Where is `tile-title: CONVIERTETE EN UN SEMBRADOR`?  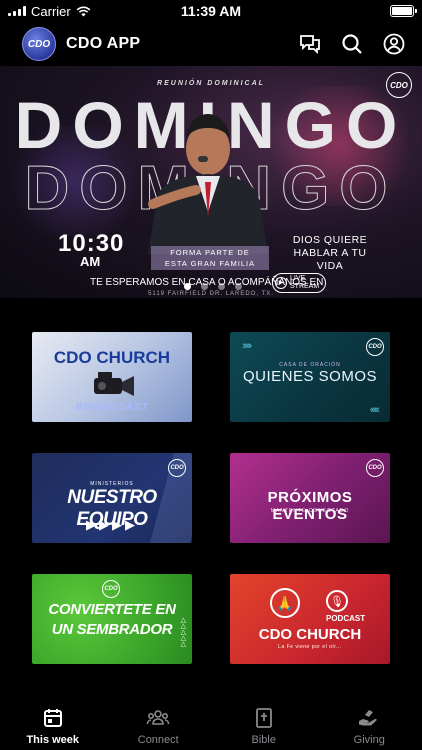
tile-title: CONVIERTETE EN UN SEMBRADOR is located at coordinates (112, 620).